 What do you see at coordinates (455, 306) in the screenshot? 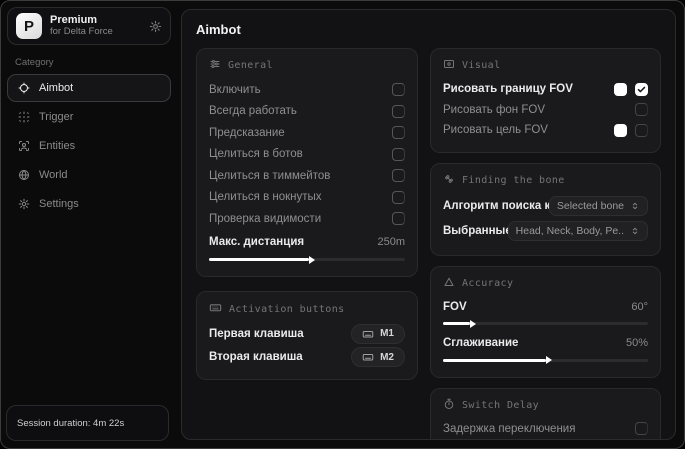
I see `setting-label: FOV` at bounding box center [455, 306].